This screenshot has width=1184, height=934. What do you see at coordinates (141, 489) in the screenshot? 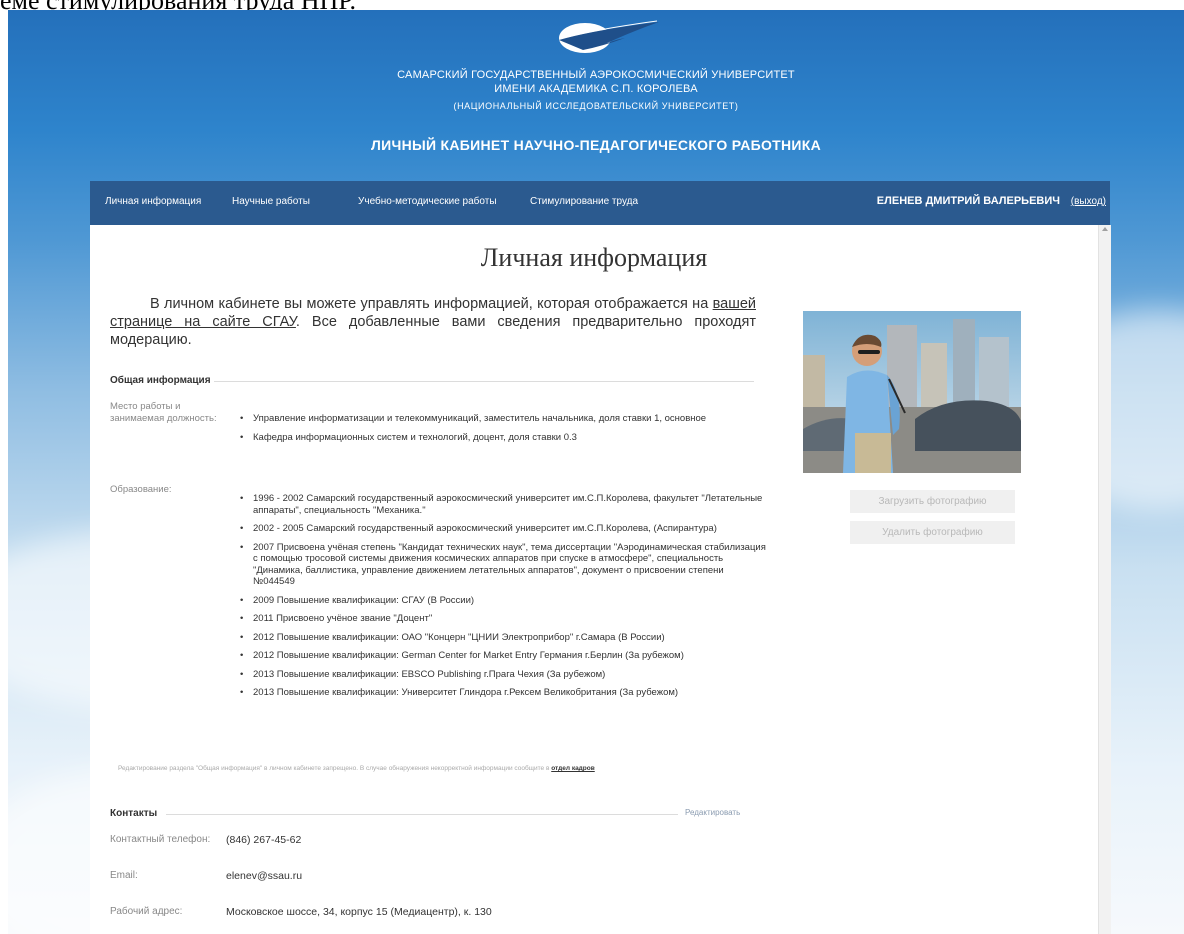
I see `education-label: Образование:` at bounding box center [141, 489].